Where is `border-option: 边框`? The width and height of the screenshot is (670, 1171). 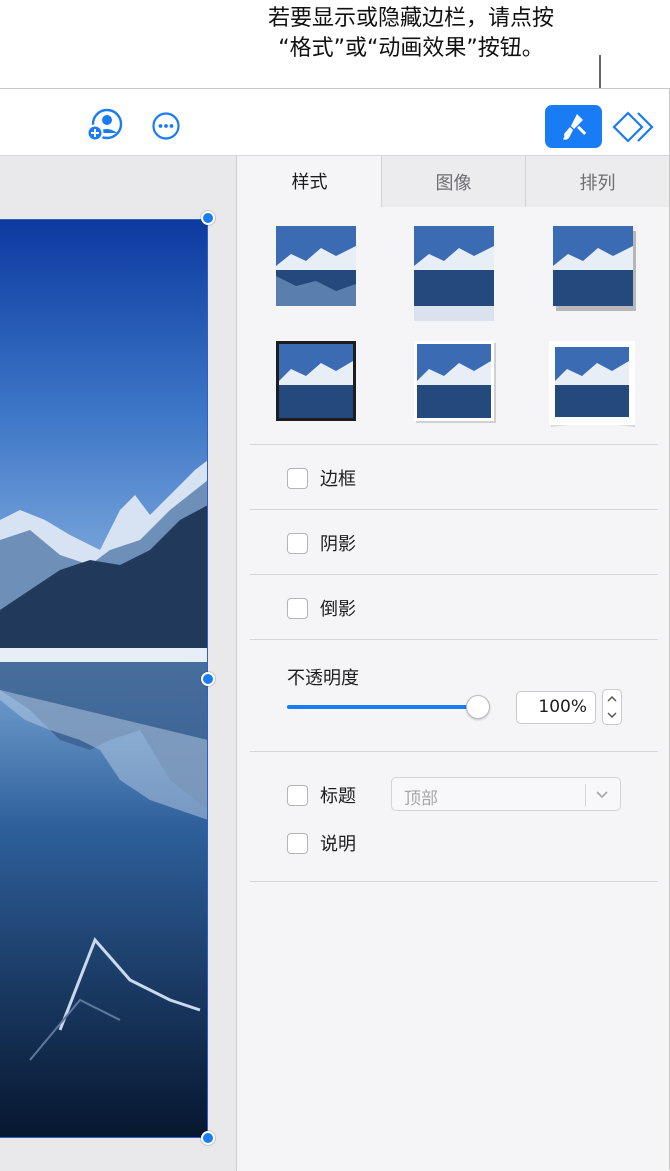
border-option: 边框 is located at coordinates (321, 478).